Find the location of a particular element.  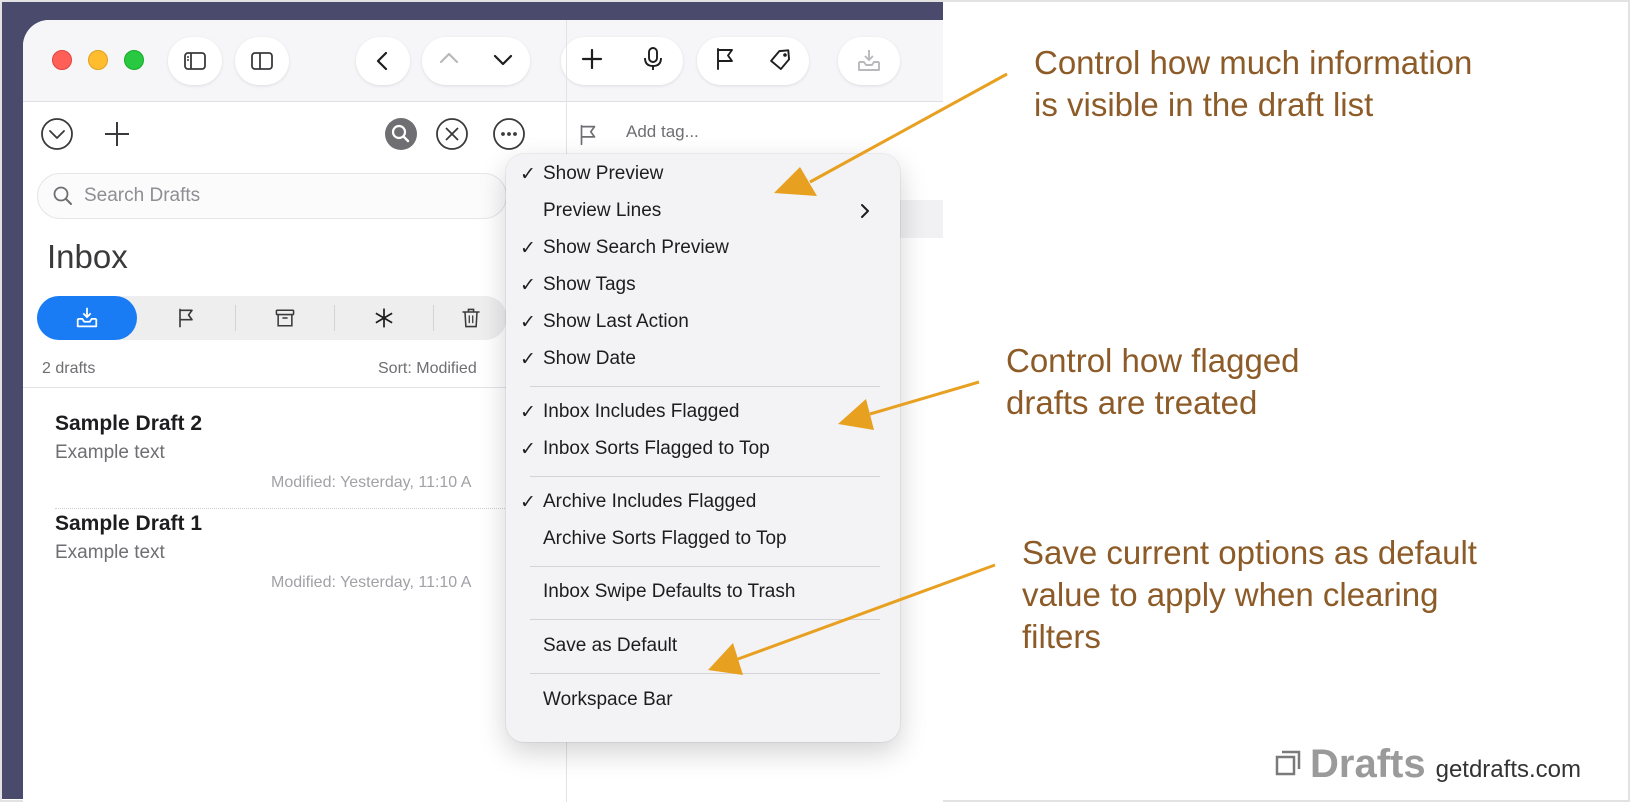

clear-filters-button is located at coordinates (452, 134).